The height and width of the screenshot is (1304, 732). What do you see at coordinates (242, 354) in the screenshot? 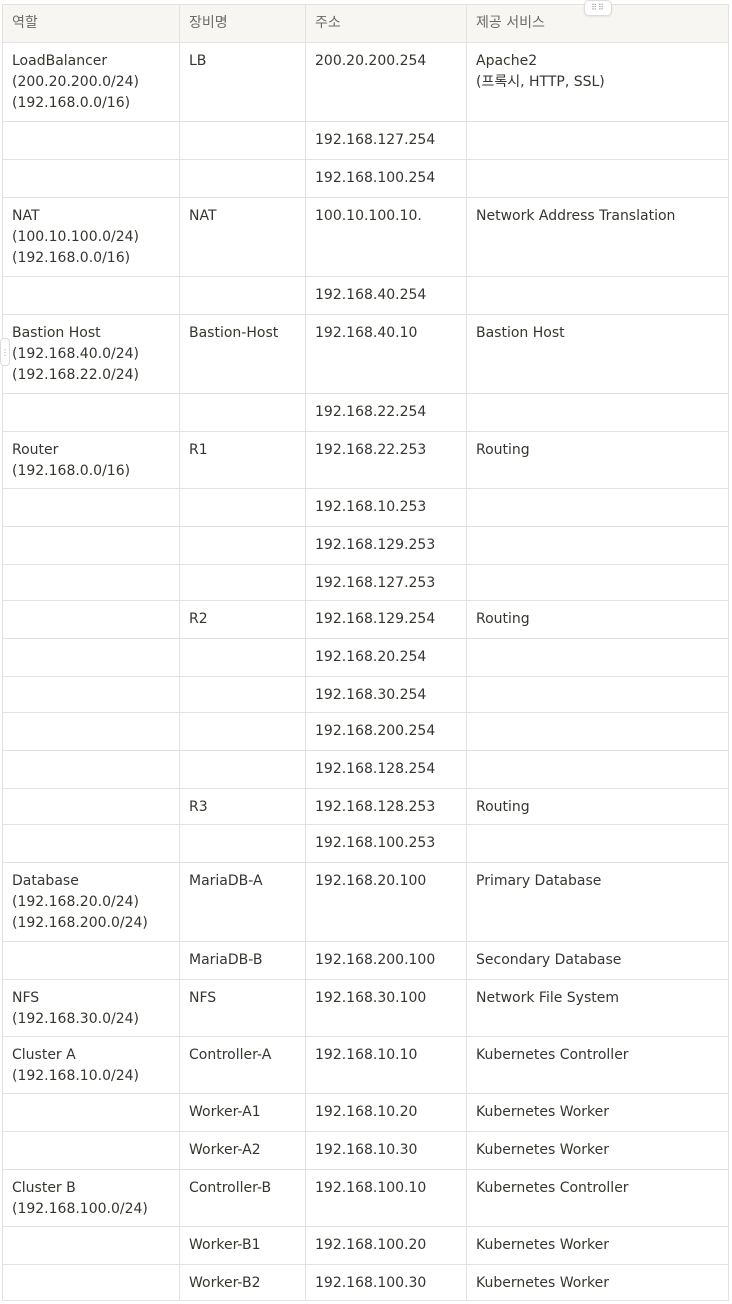
I see `cell-device: Bastion-Host` at bounding box center [242, 354].